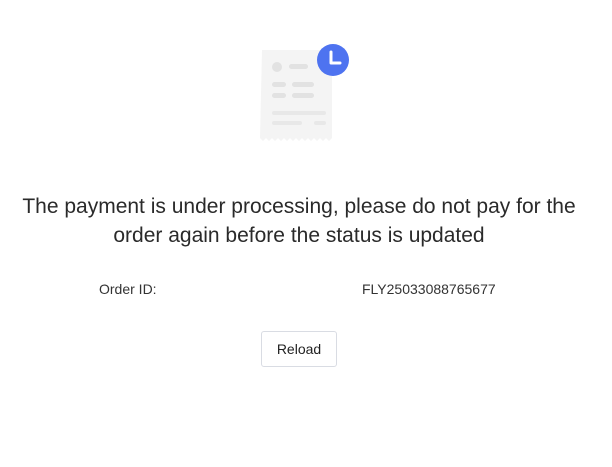 The image size is (612, 467). I want to click on order-id-value: FLY25033088765677, so click(429, 289).